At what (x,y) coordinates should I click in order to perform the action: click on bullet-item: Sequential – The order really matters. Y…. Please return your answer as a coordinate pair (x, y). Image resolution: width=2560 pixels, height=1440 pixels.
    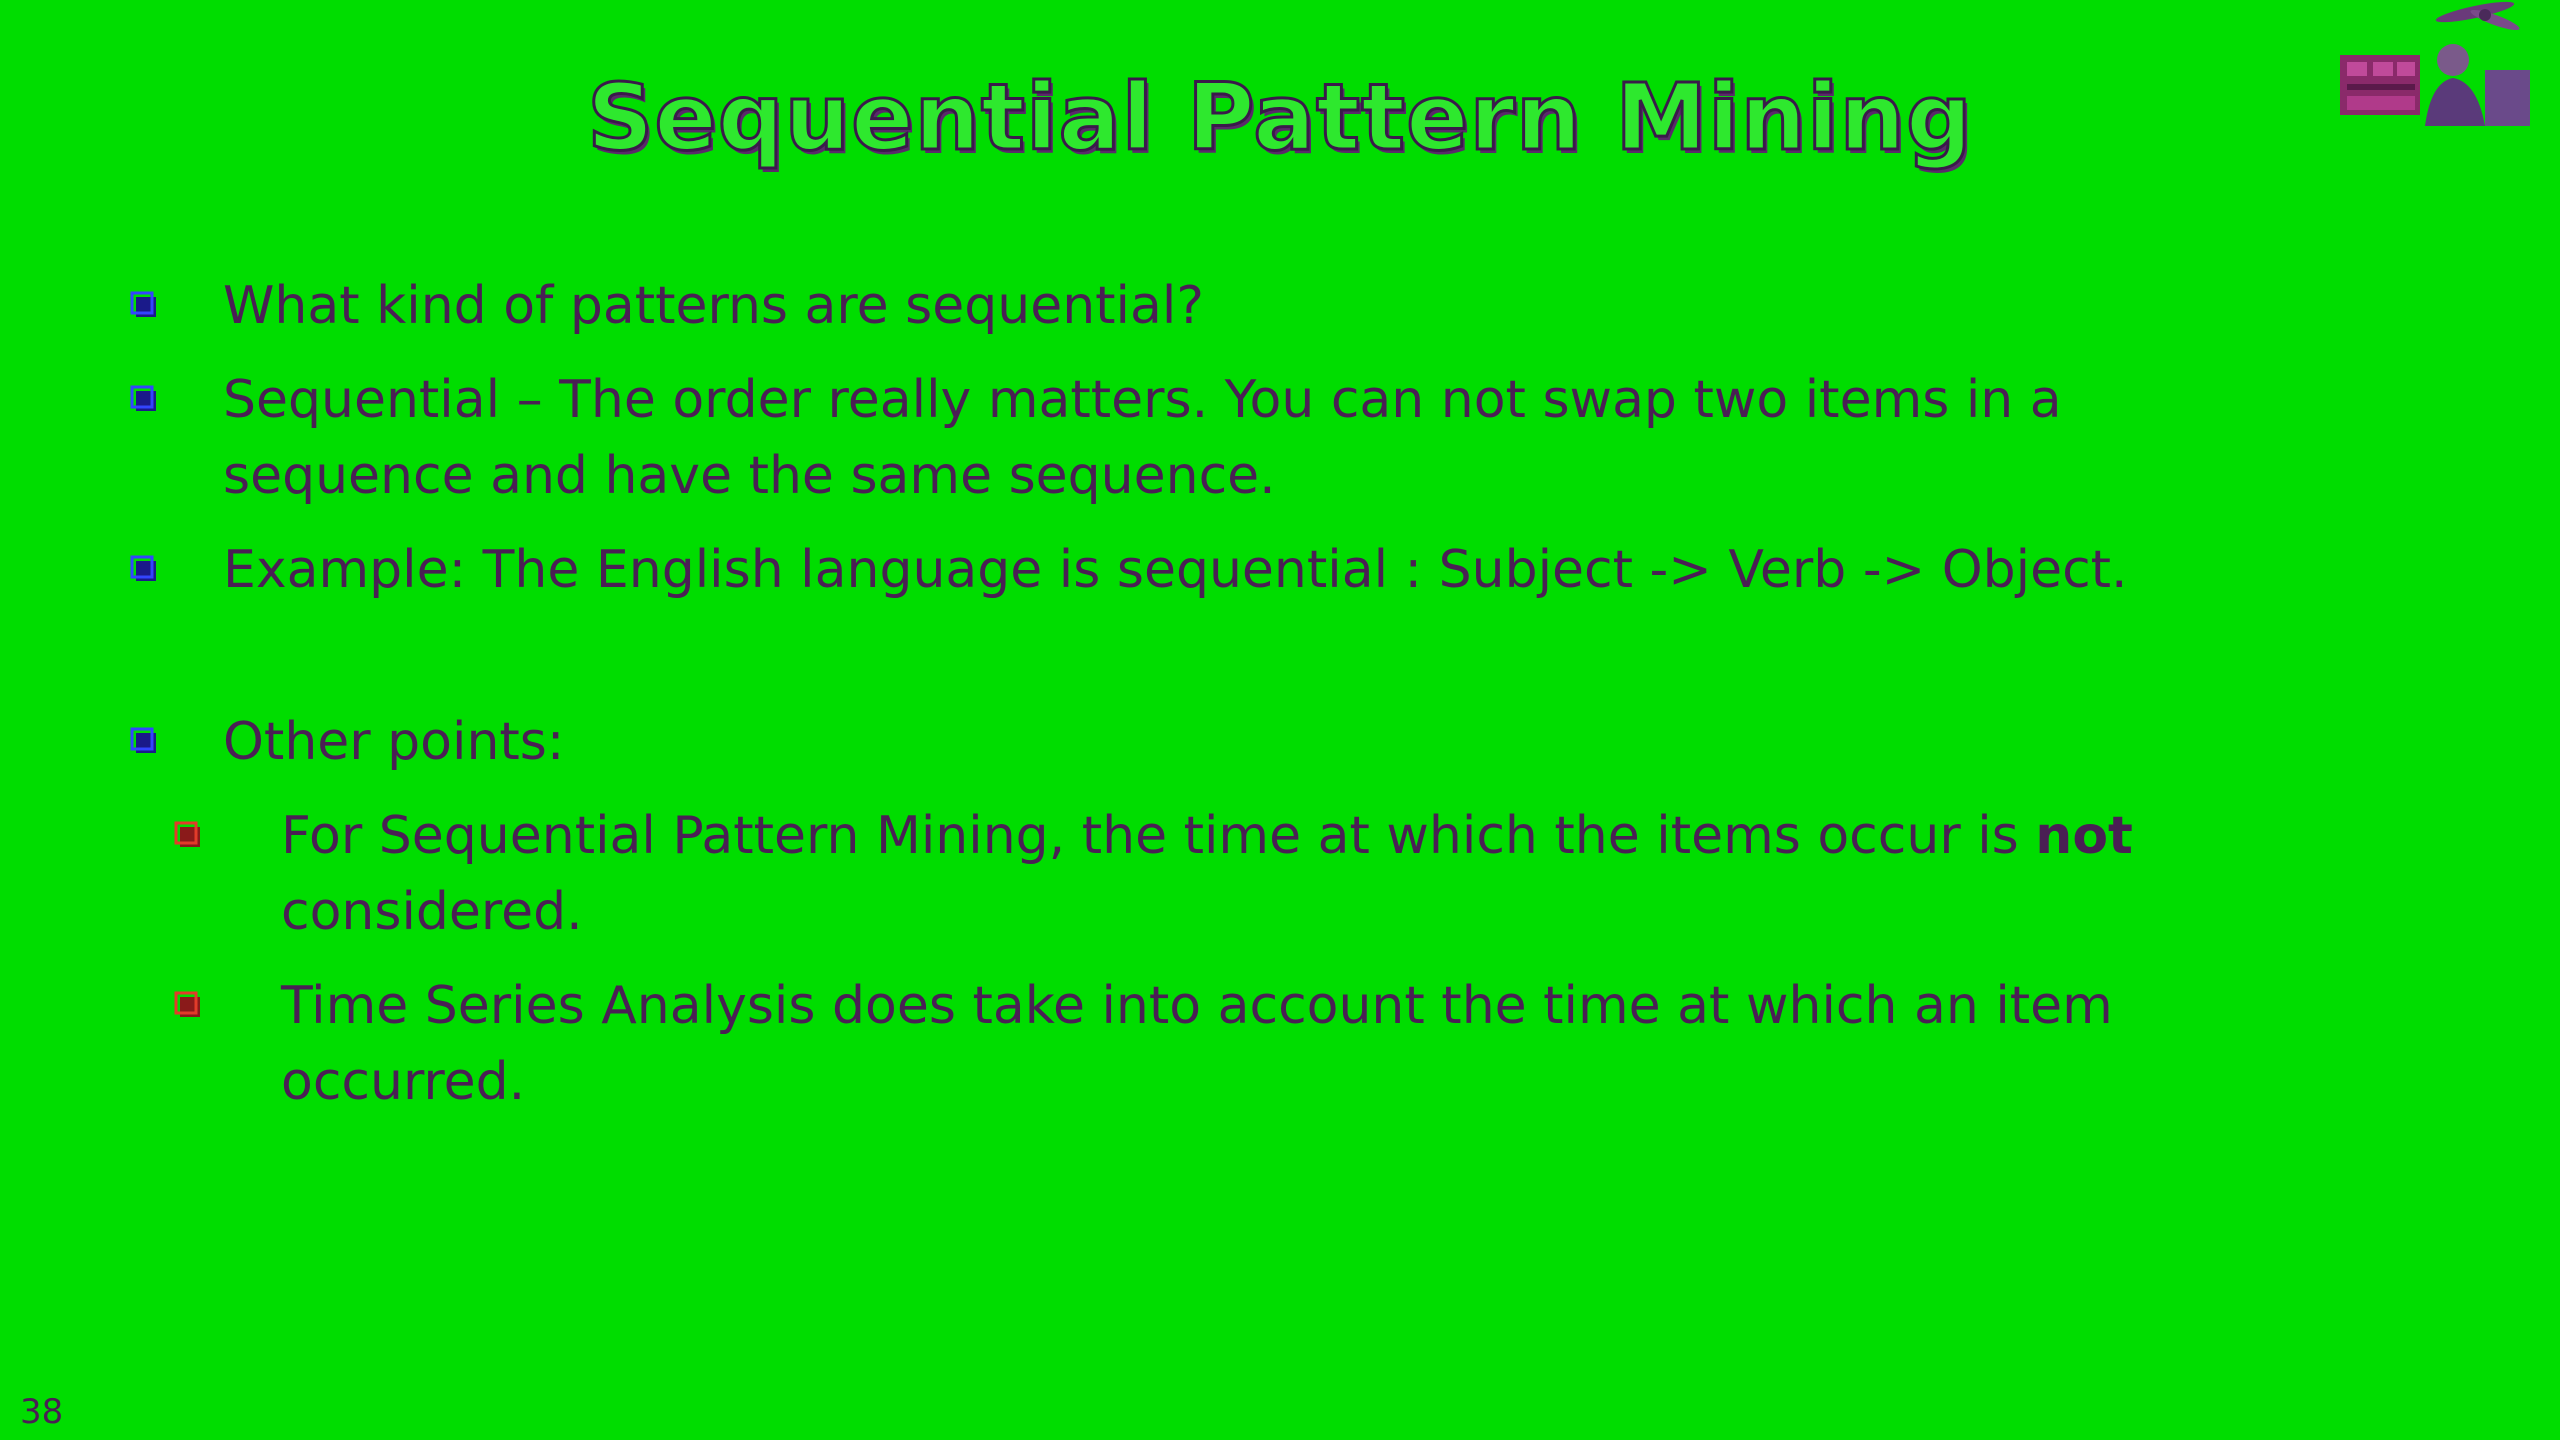
    Looking at the image, I should click on (1175, 438).